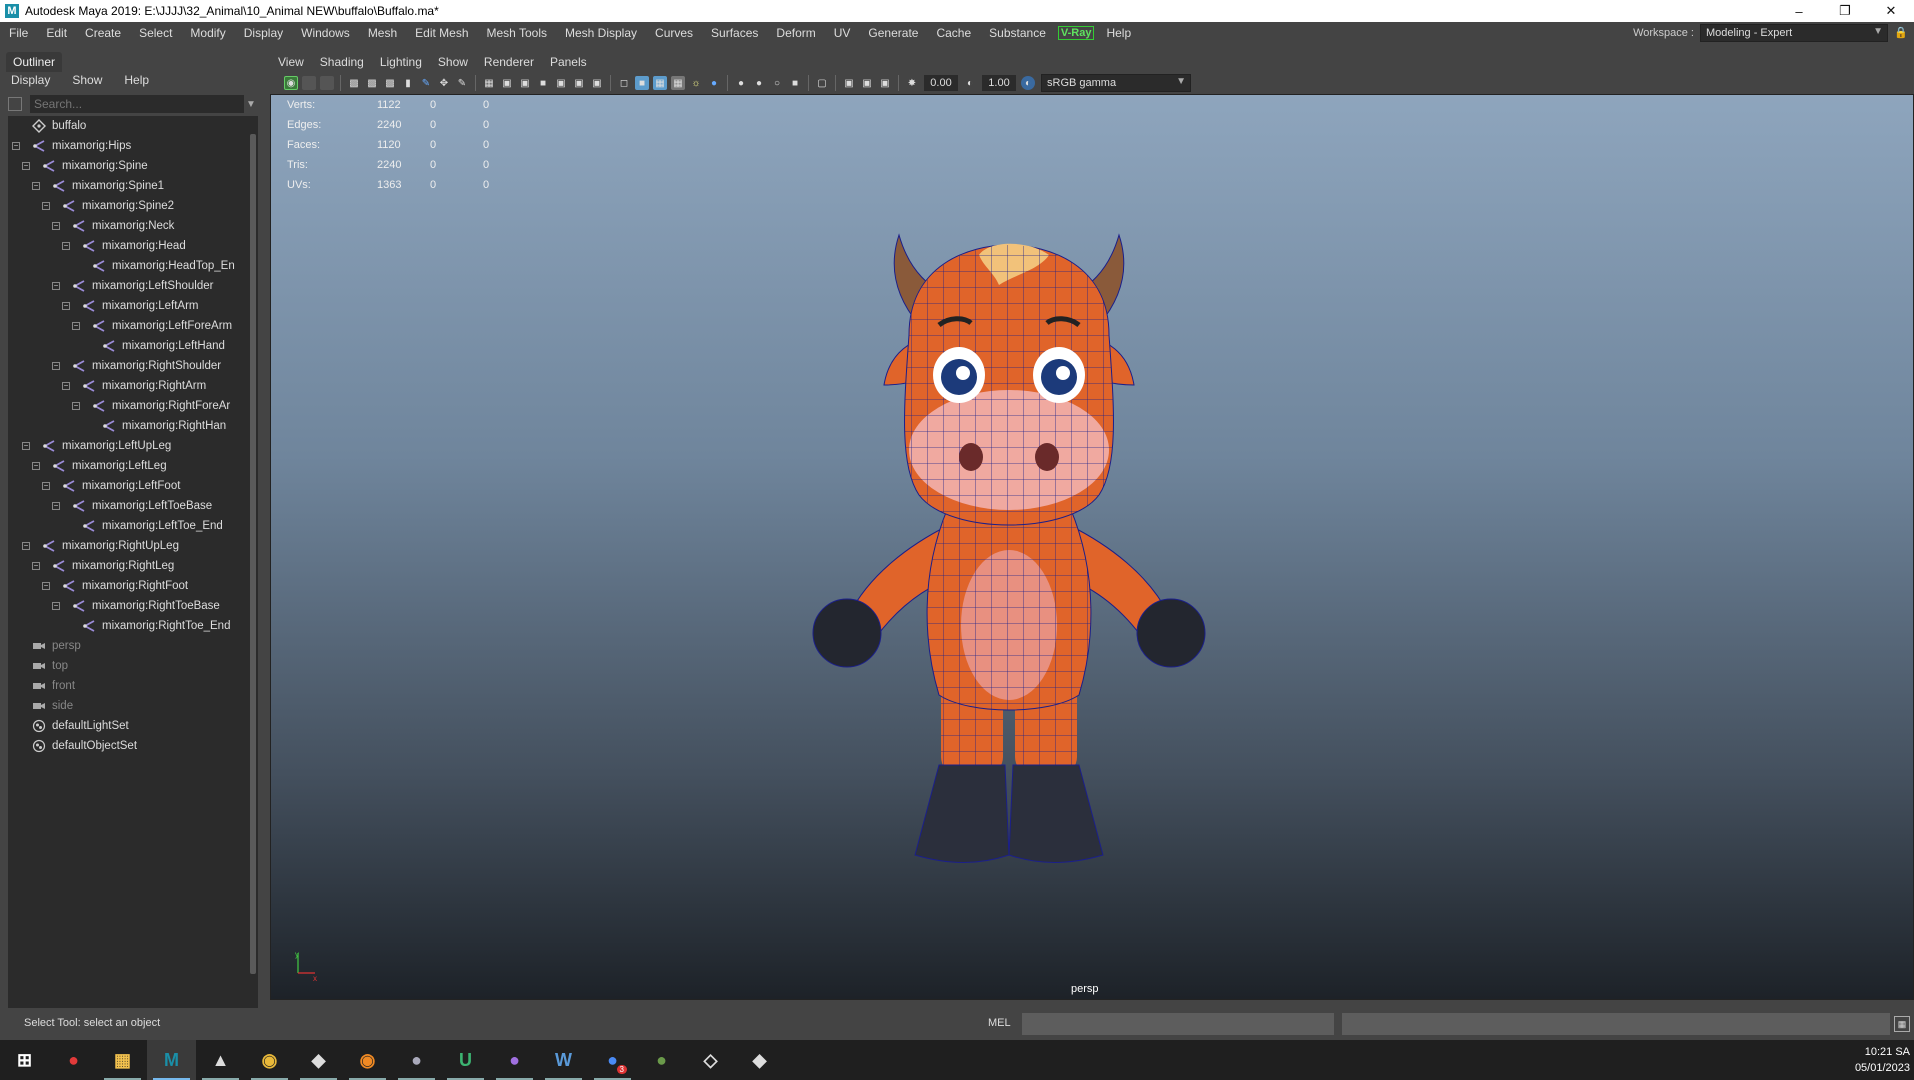  Describe the element at coordinates (822, 83) in the screenshot. I see `isolate-select-icon: ▢` at that location.